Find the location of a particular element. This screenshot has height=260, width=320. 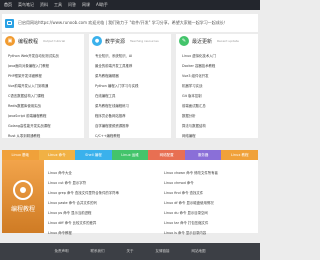

list-item: Linux 虚拟化技术入门 is located at coordinates (220, 56).